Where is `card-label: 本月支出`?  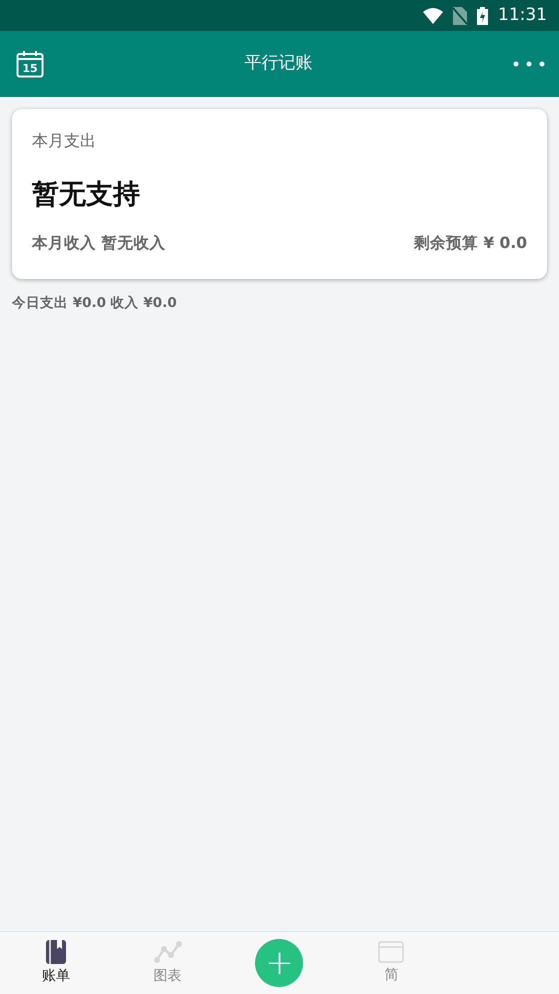
card-label: 本月支出 is located at coordinates (64, 141).